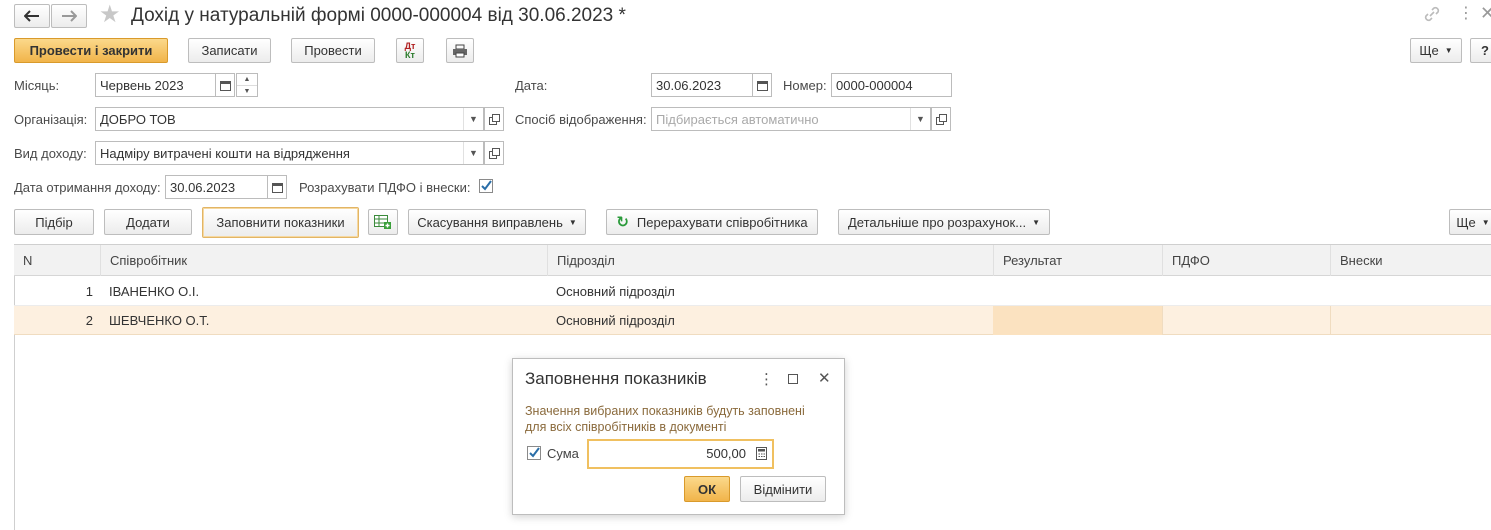  Describe the element at coordinates (385, 187) in the screenshot. I see `calc-taxes-label: Розрахувати ПДФО і внески:` at that location.